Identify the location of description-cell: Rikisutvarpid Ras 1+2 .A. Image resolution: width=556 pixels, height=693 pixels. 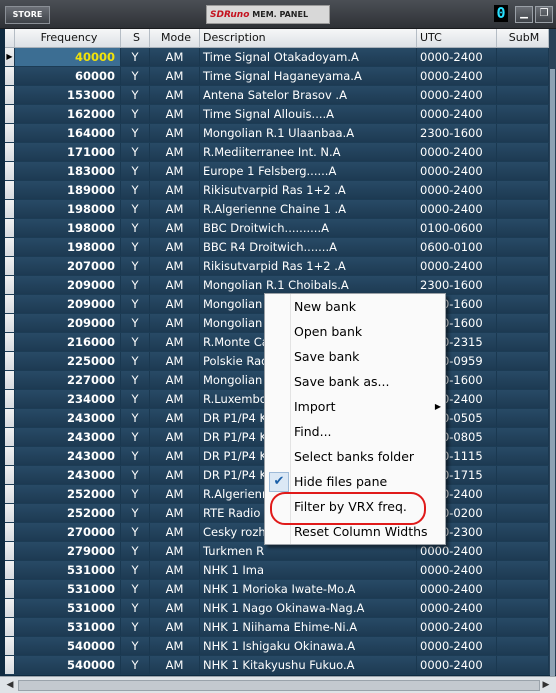
(308, 190).